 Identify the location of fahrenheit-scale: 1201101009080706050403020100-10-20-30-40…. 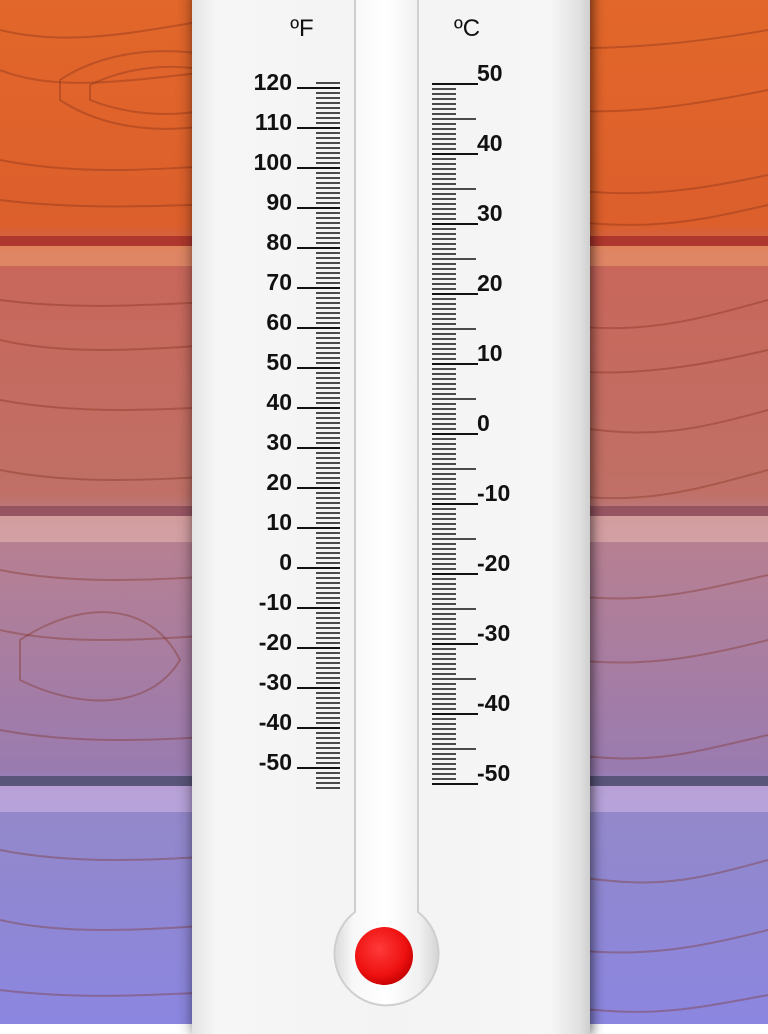
(297, 429).